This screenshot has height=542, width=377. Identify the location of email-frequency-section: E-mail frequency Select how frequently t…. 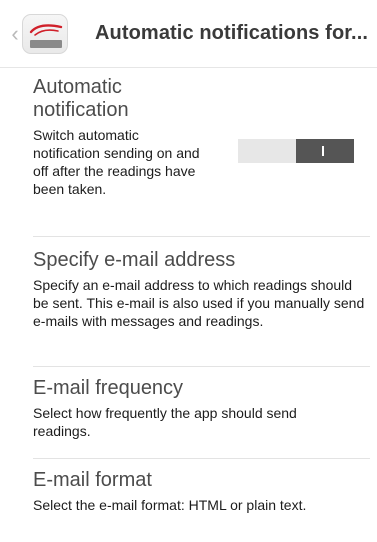
(201, 408).